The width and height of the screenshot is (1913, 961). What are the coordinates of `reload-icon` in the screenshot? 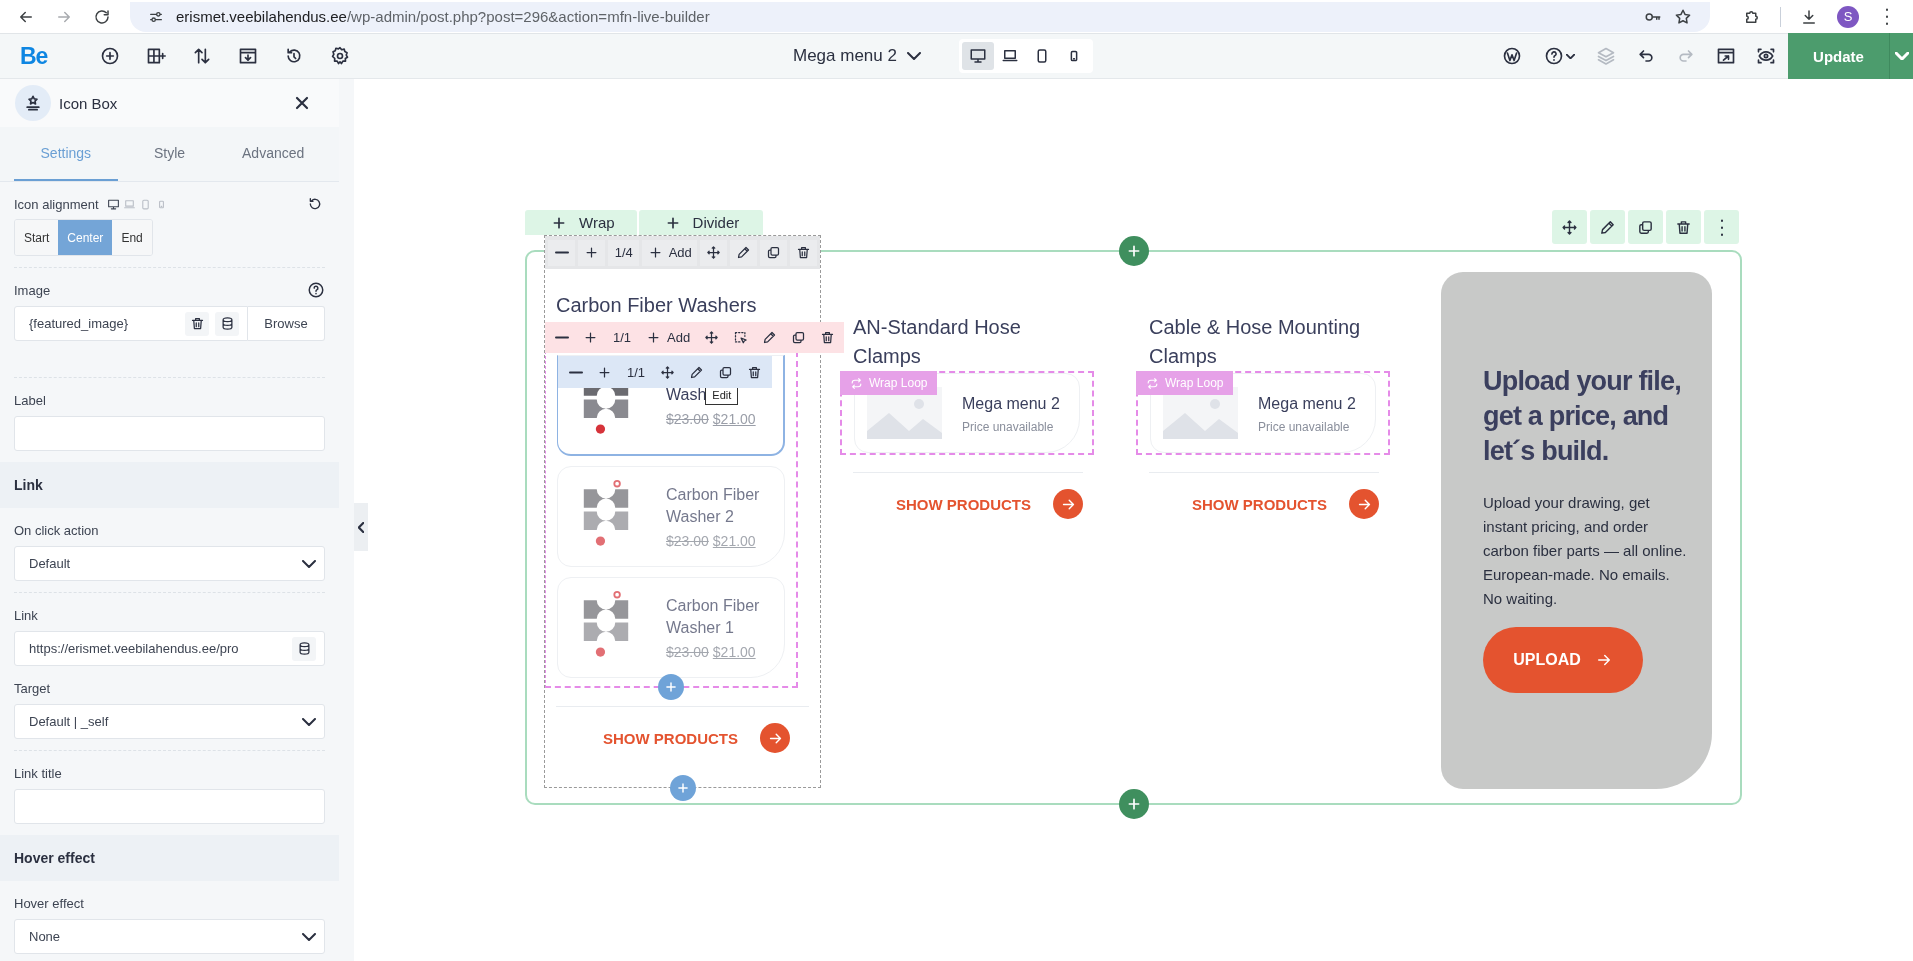 It's located at (102, 16).